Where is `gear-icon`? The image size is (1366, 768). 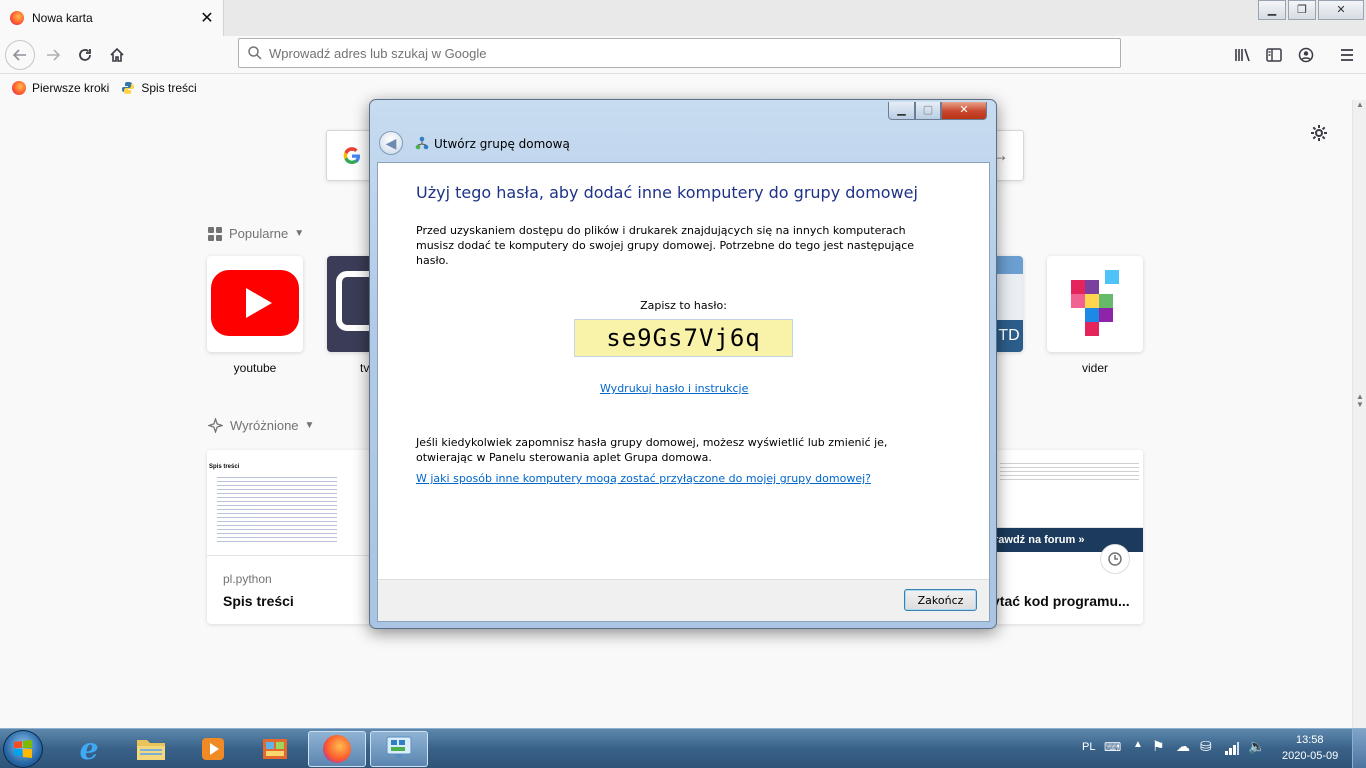 gear-icon is located at coordinates (1319, 133).